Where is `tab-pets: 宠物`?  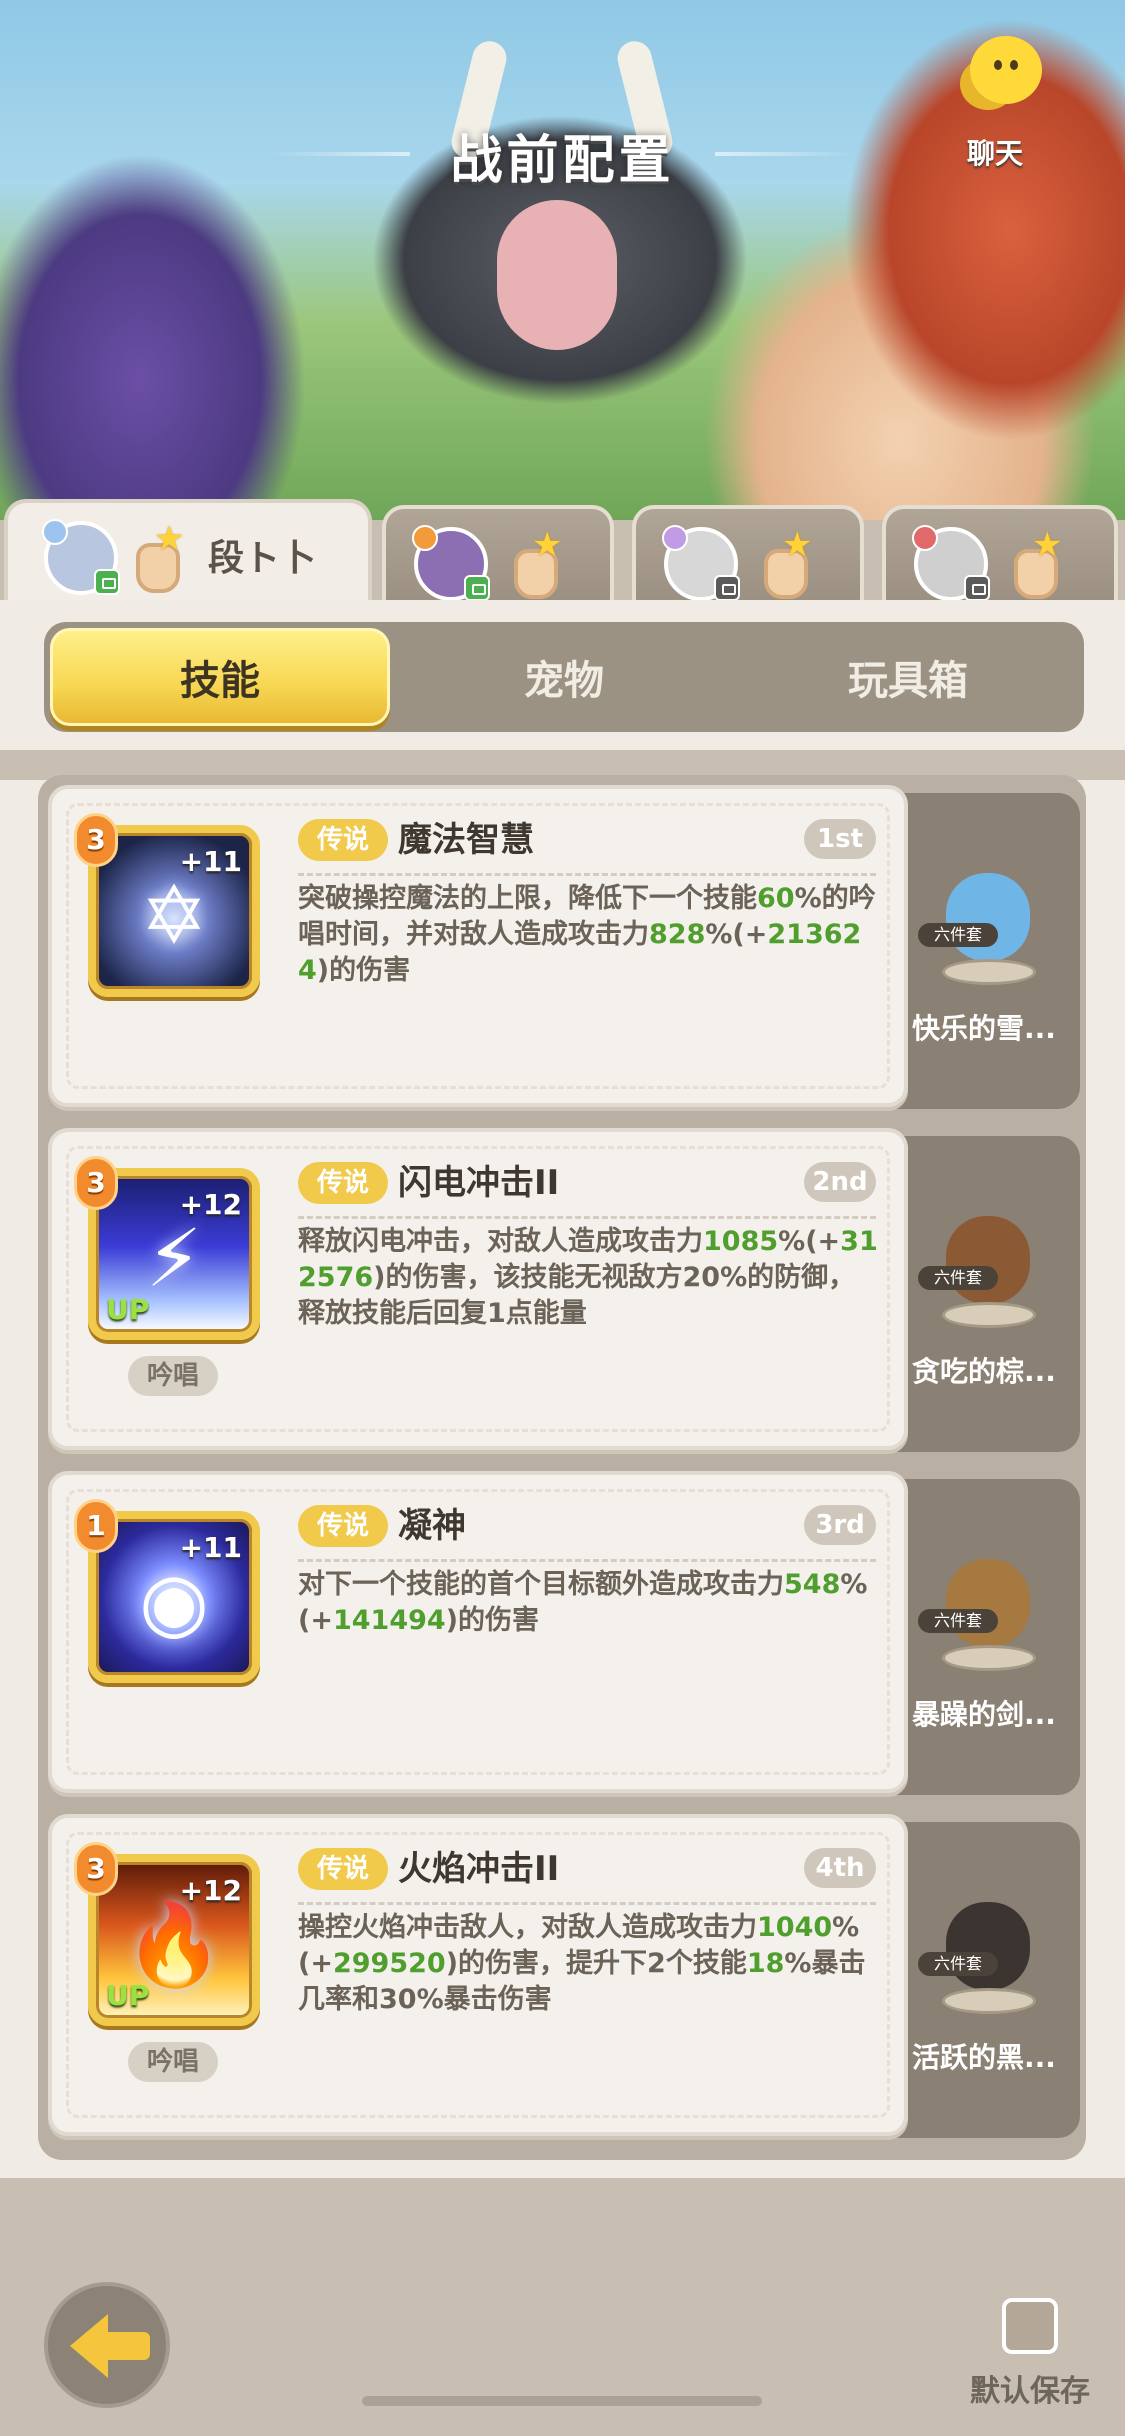 tab-pets: 宠物 is located at coordinates (564, 677).